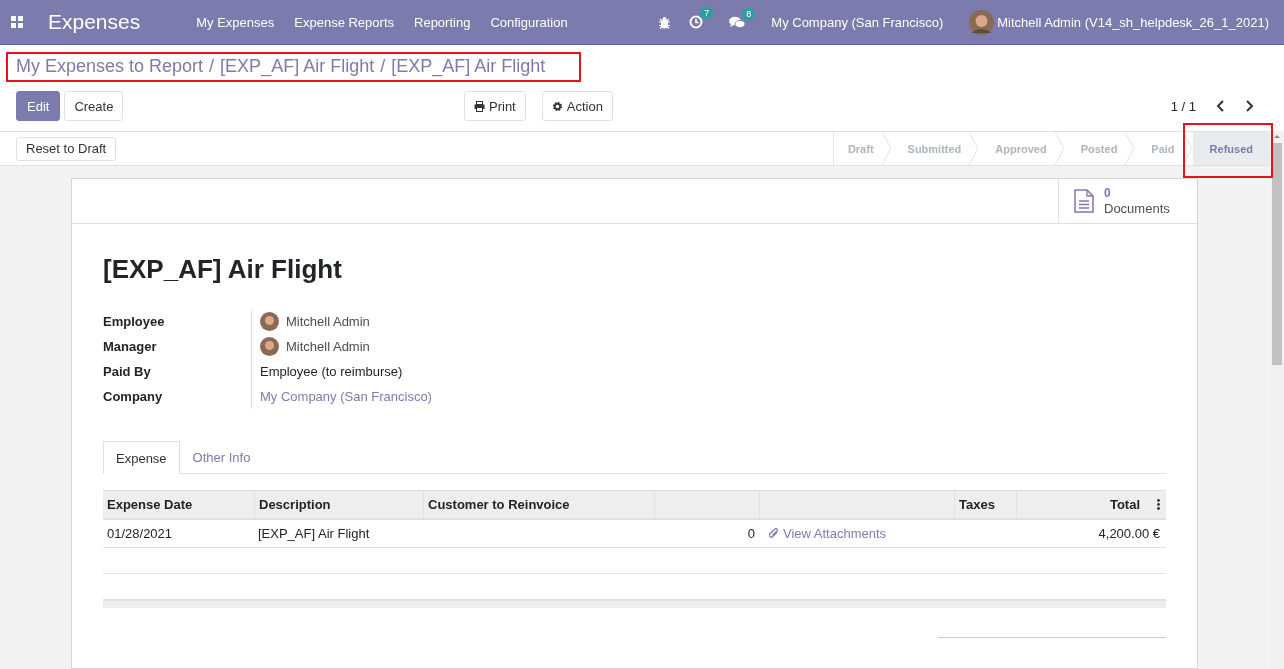  Describe the element at coordinates (696, 22) in the screenshot. I see `clock-icon` at that location.